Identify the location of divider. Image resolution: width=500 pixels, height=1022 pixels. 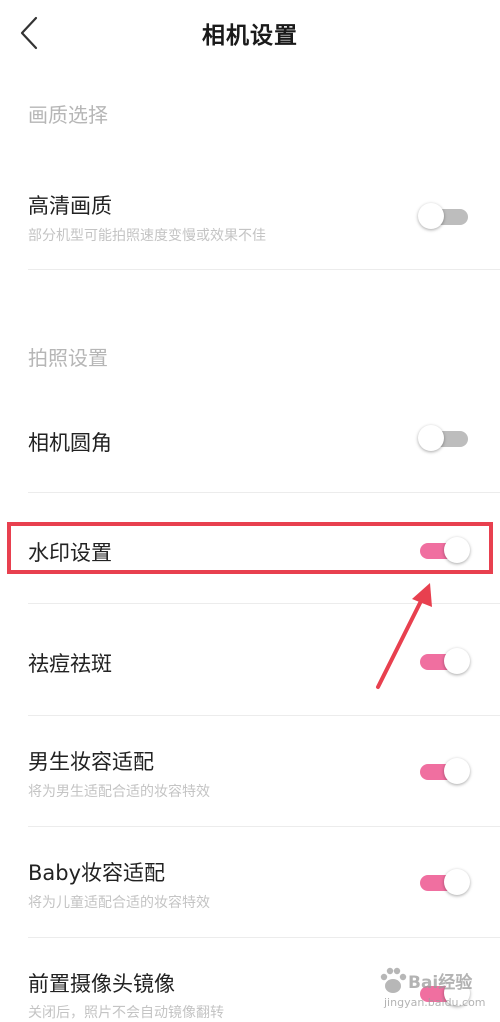
(264, 269).